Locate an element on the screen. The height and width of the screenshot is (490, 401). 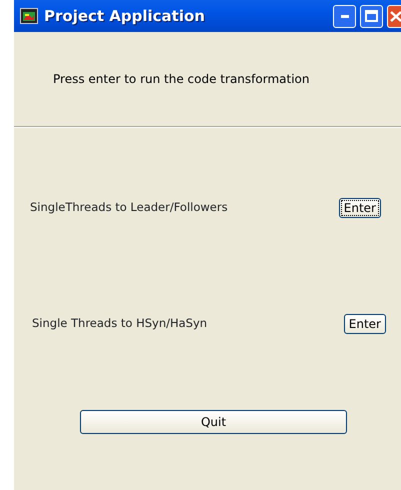
minimize-icon is located at coordinates (344, 16).